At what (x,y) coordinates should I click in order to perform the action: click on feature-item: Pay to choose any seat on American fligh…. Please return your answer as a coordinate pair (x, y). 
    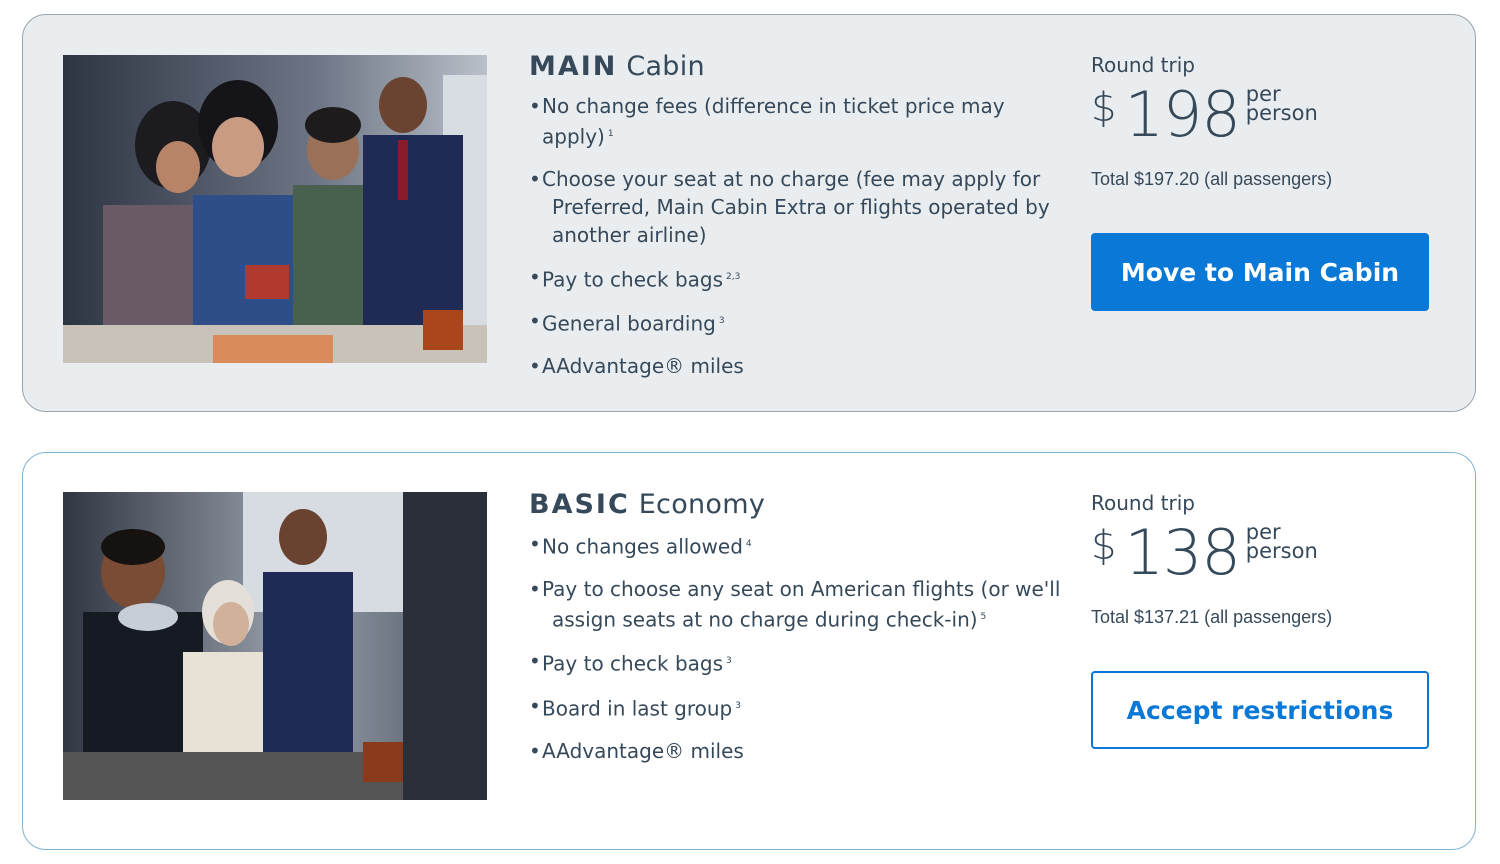
    Looking at the image, I should click on (799, 604).